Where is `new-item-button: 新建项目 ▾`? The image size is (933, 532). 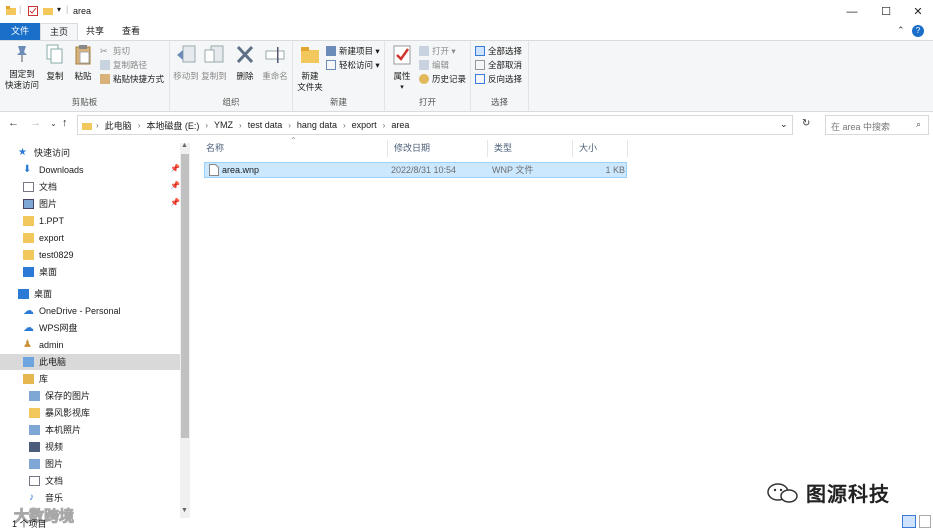
new-item-button: 新建项目 ▾ is located at coordinates (353, 51).